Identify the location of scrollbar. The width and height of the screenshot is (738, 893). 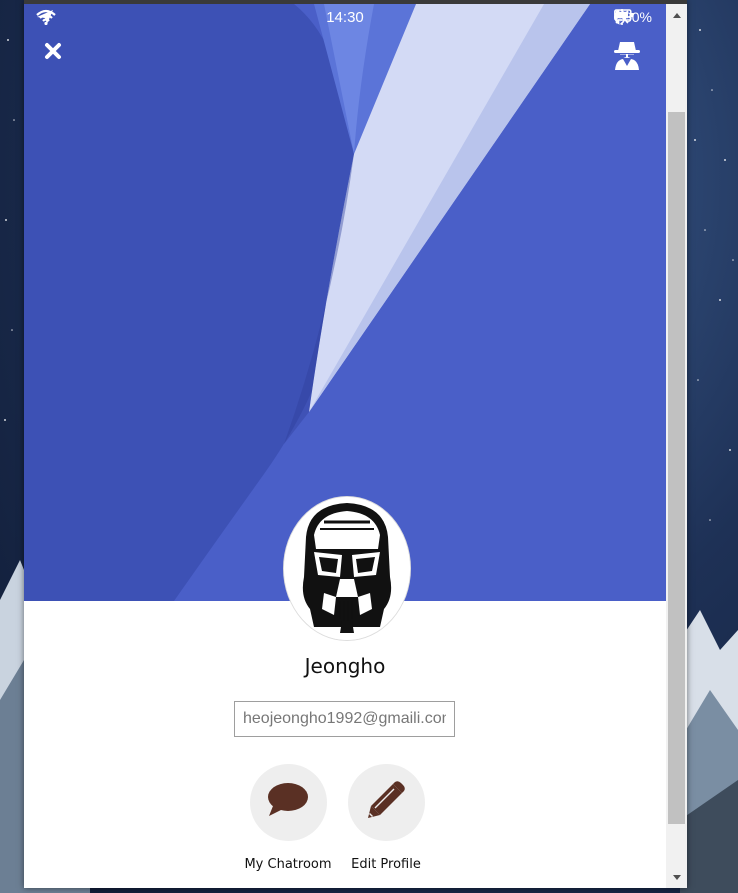
(676, 446).